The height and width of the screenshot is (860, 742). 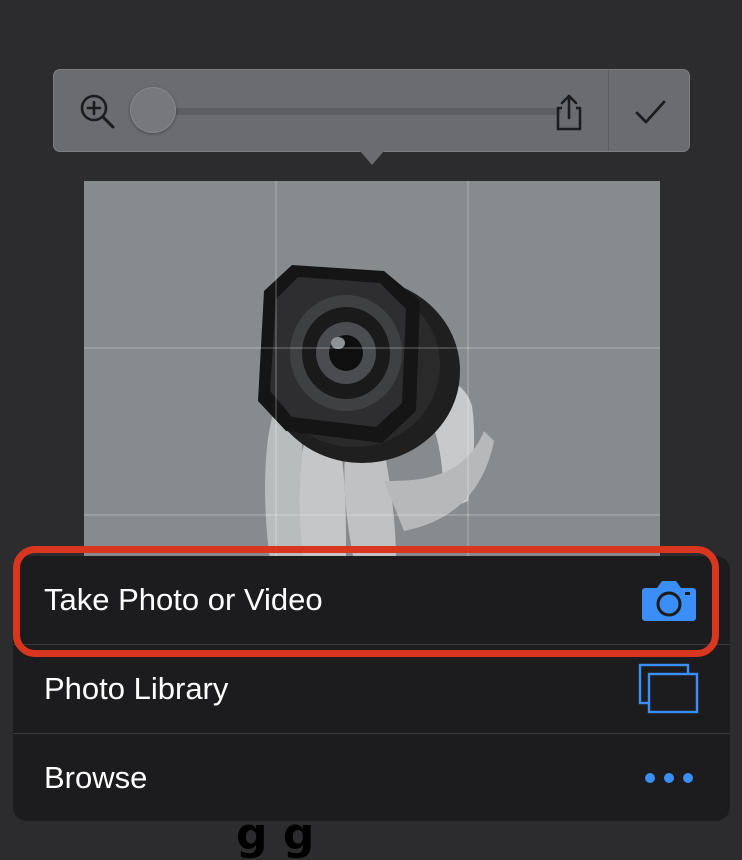 What do you see at coordinates (96, 777) in the screenshot?
I see `browse-label: Browse` at bounding box center [96, 777].